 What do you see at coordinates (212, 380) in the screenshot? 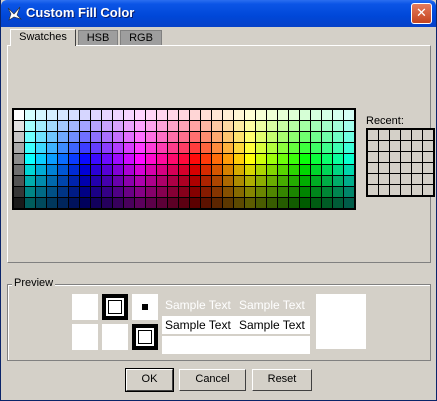
I see `cancel-button: Cancel` at bounding box center [212, 380].